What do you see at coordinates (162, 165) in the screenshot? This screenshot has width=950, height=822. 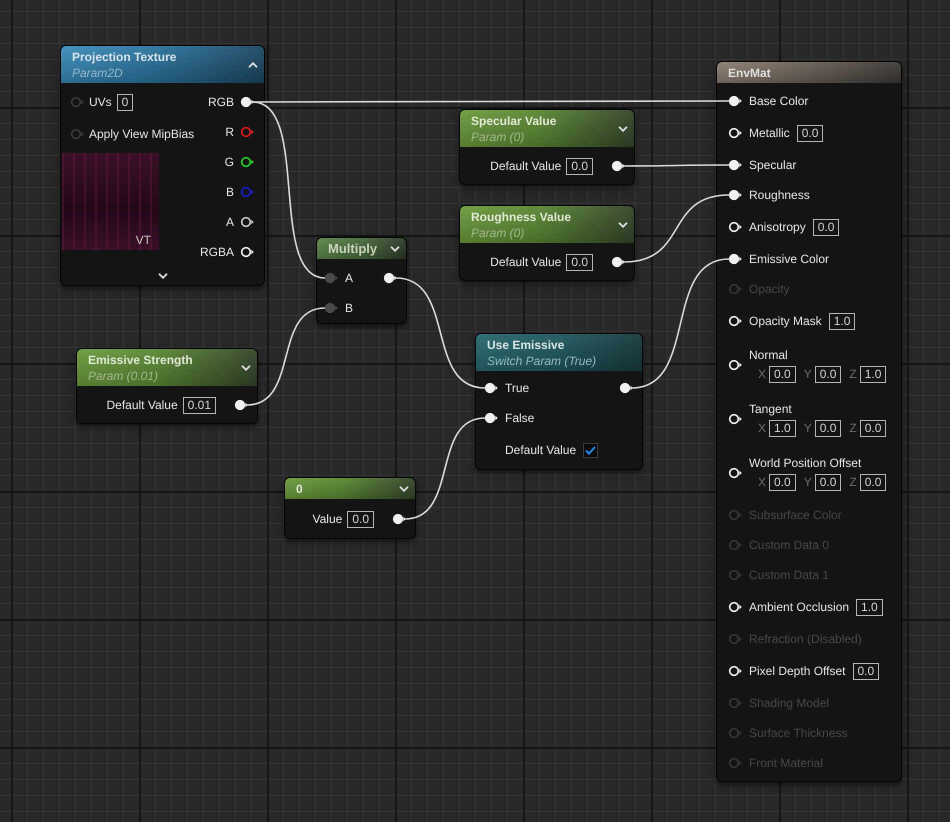 I see `graph-node: Projection Texture Param2D UVs 0 Apply View MipBias VT RGB R G B A RGBA` at bounding box center [162, 165].